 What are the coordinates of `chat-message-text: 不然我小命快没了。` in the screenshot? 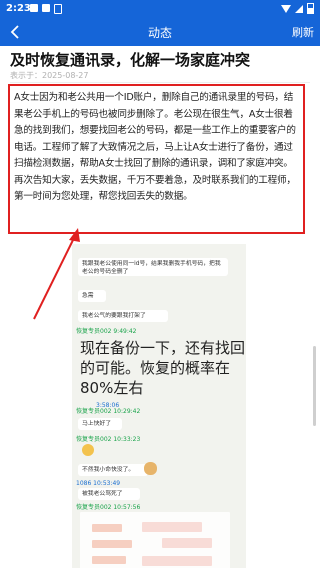 It's located at (108, 470).